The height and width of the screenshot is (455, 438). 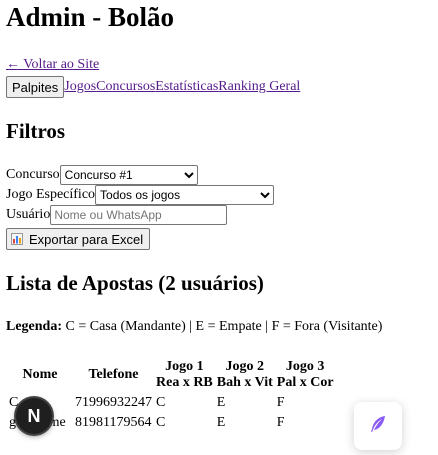 I want to click on jogo-label: Jogo Específico, so click(x=51, y=194).